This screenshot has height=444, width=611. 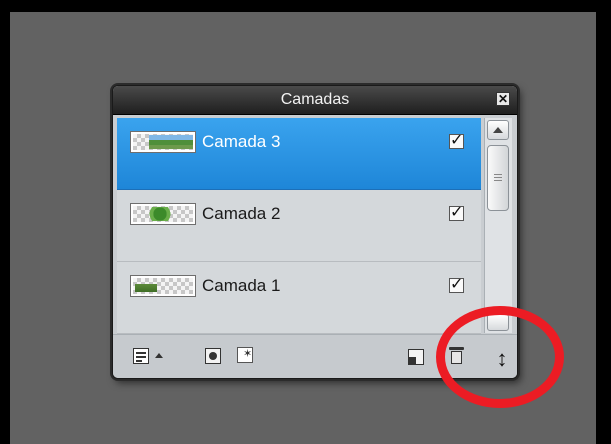 What do you see at coordinates (503, 99) in the screenshot?
I see `close-icon: ✕` at bounding box center [503, 99].